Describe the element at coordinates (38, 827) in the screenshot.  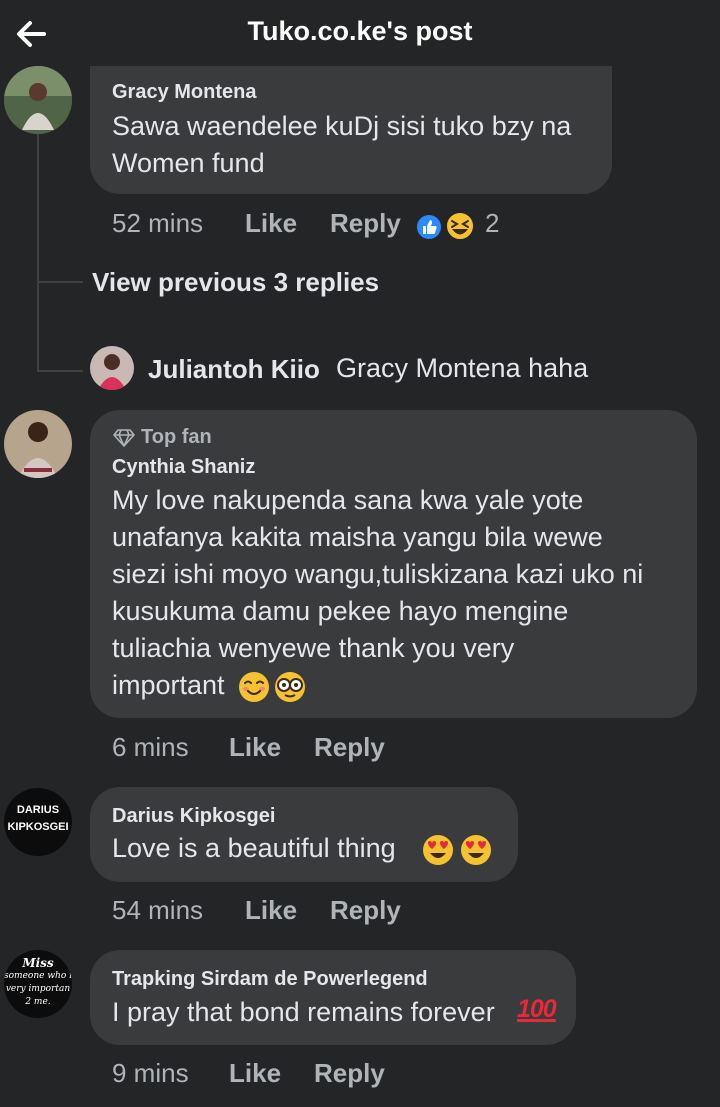
I see `avatar-text-line: KIPKOSGEI` at that location.